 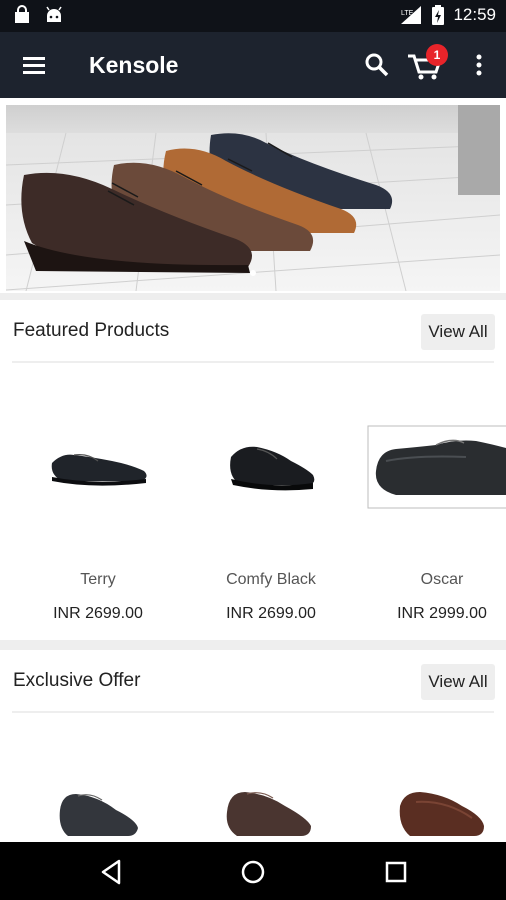 What do you see at coordinates (22, 14) in the screenshot?
I see `shopping-bag-icon` at bounding box center [22, 14].